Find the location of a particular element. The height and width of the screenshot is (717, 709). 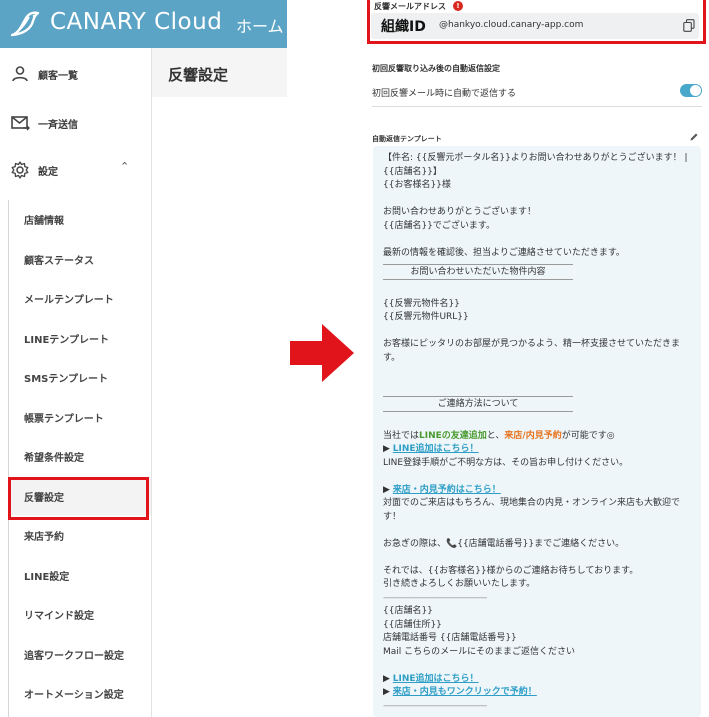

template-line: {{お客様名}}様 is located at coordinates (417, 185).